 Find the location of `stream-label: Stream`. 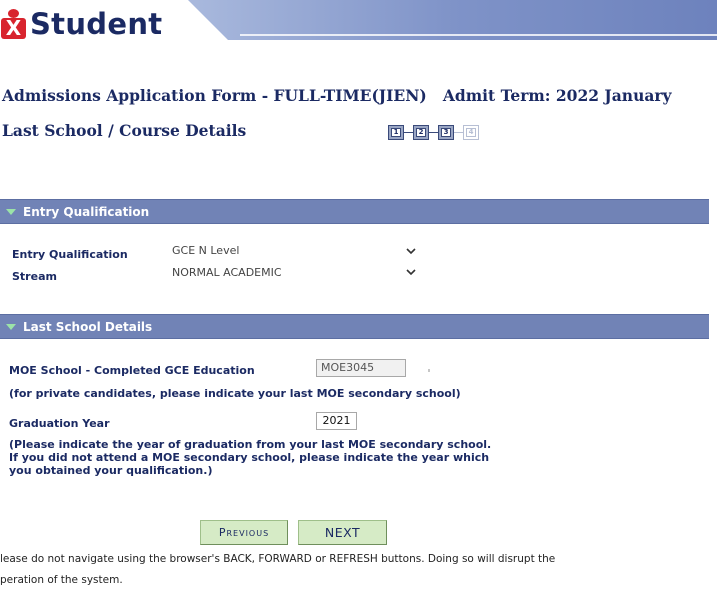

stream-label: Stream is located at coordinates (34, 276).